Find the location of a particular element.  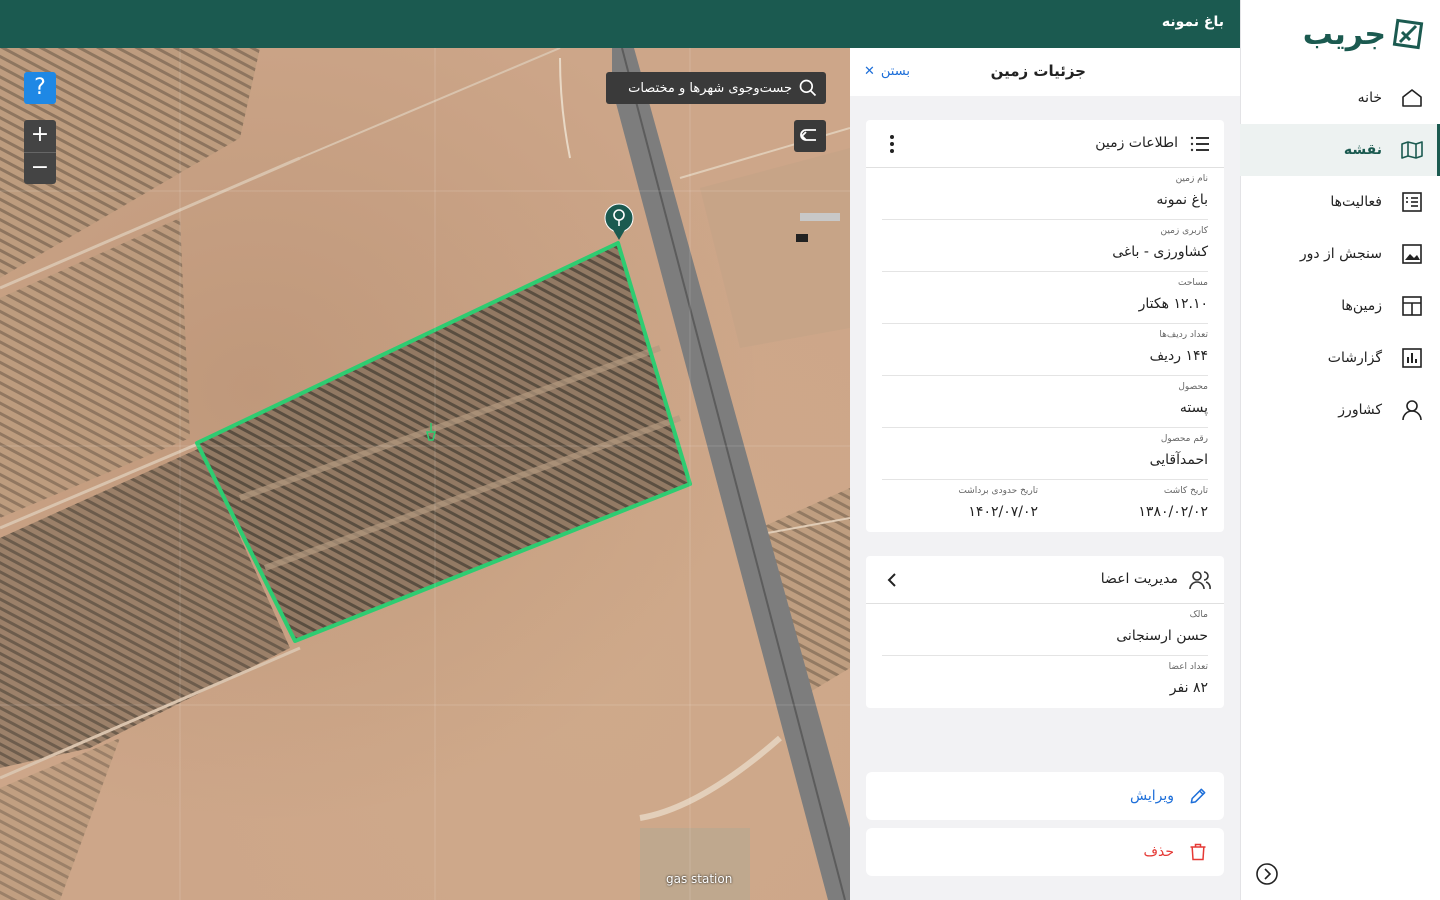

land-info-header: اطلاعات زمین is located at coordinates (1045, 144).